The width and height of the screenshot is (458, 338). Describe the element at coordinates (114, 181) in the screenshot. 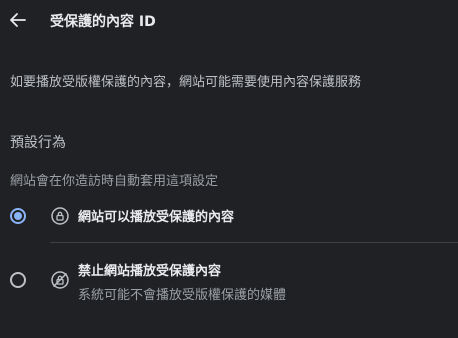

I see `section-description: 網站會在你造訪時自動套用這項設定` at that location.